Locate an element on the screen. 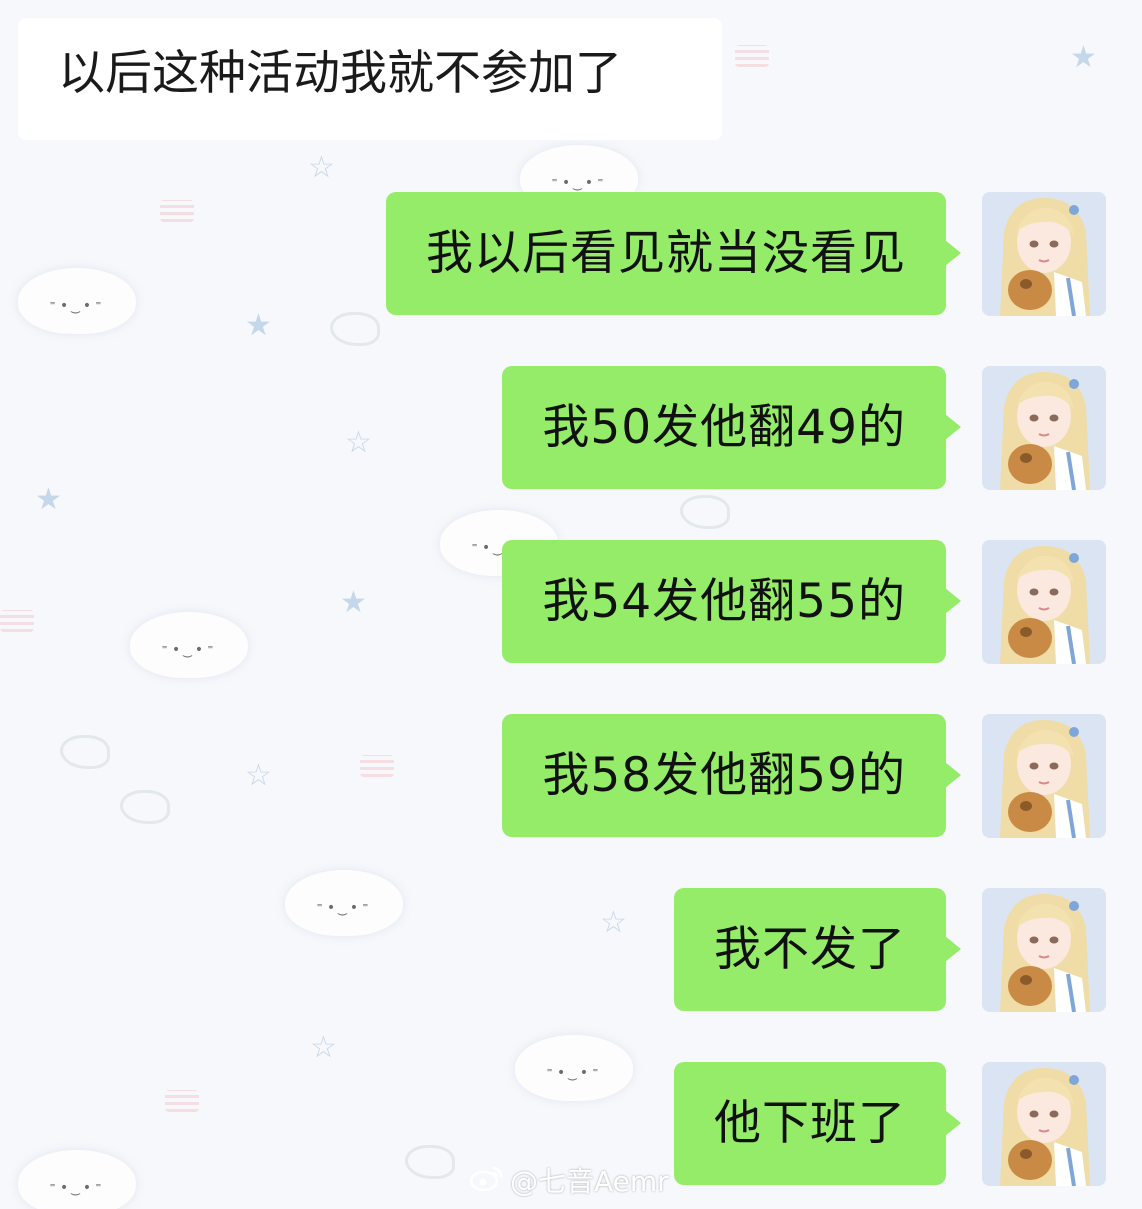  message-text: 我54发他翻55的 is located at coordinates (724, 601).